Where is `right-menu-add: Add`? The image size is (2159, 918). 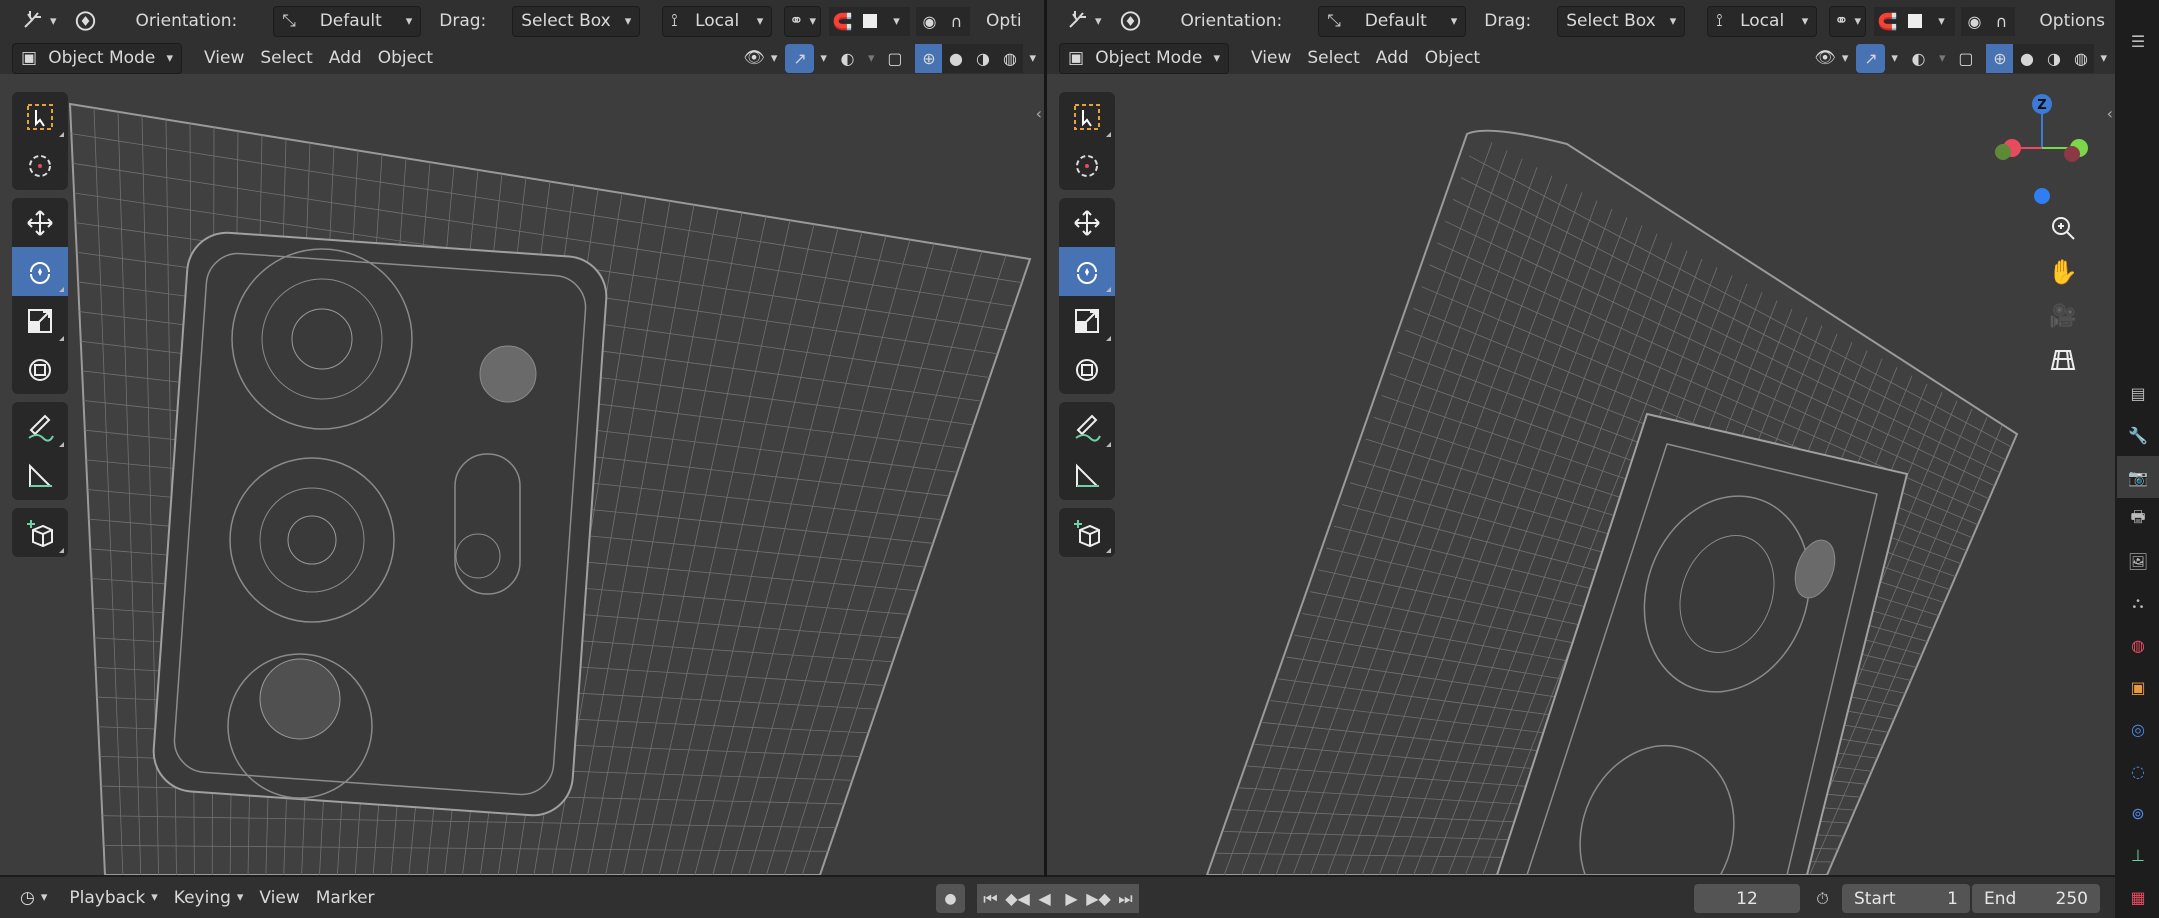
right-menu-add: Add is located at coordinates (1392, 58).